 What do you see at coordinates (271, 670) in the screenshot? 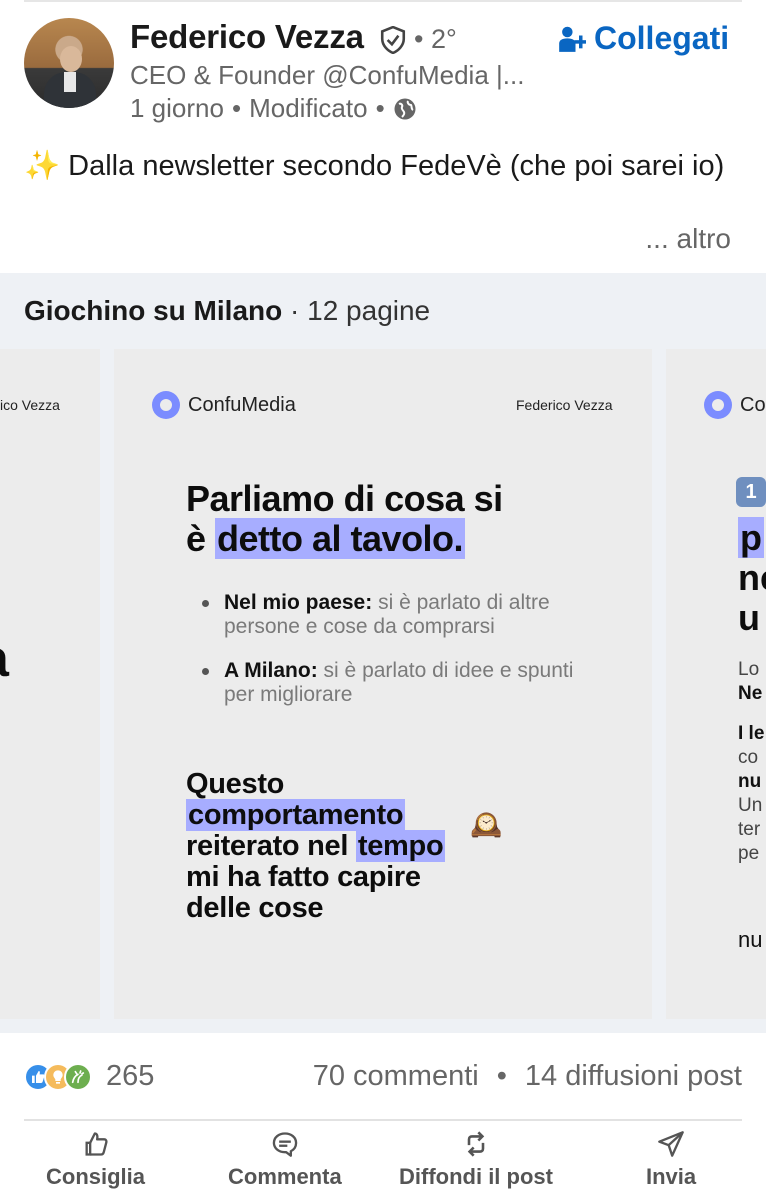
I see `bullet-bold: A Milano:` at bounding box center [271, 670].